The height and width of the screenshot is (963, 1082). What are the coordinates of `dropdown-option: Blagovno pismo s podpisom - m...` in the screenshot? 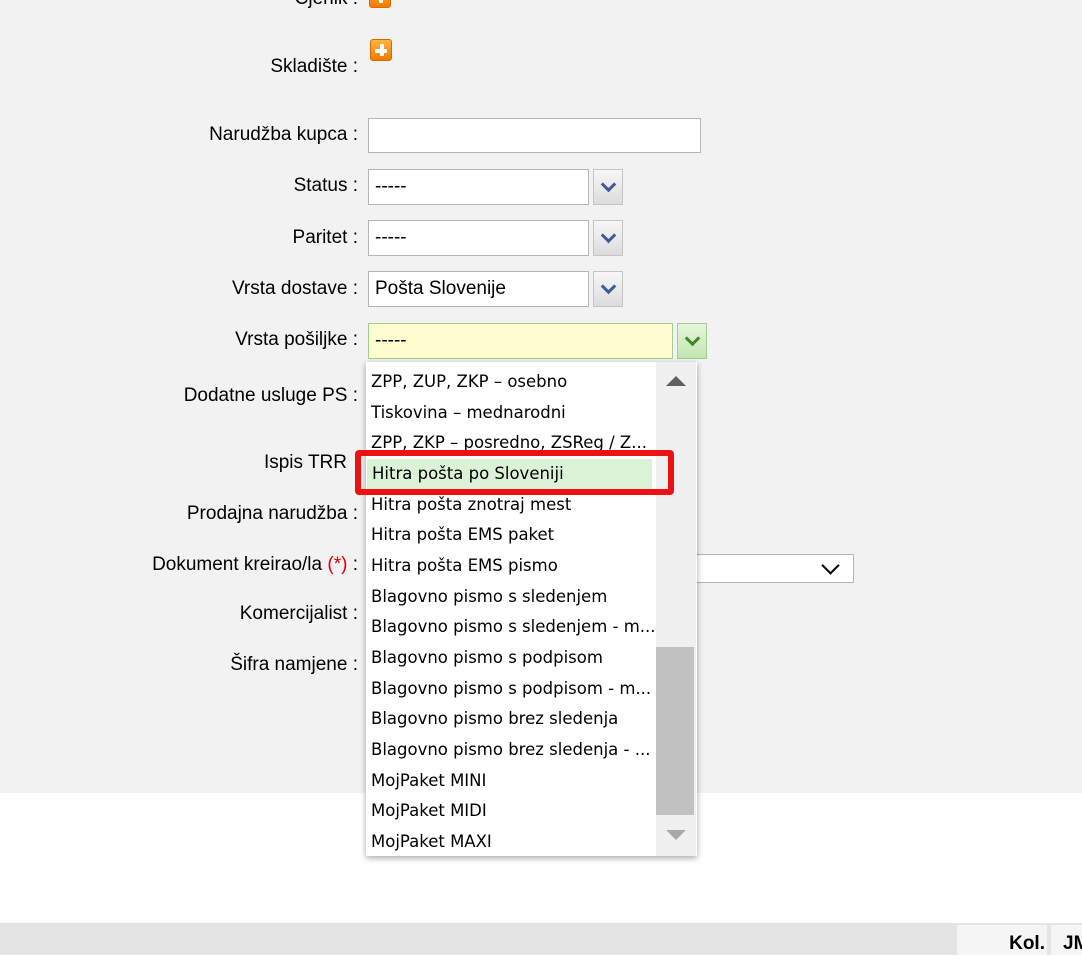 It's located at (511, 689).